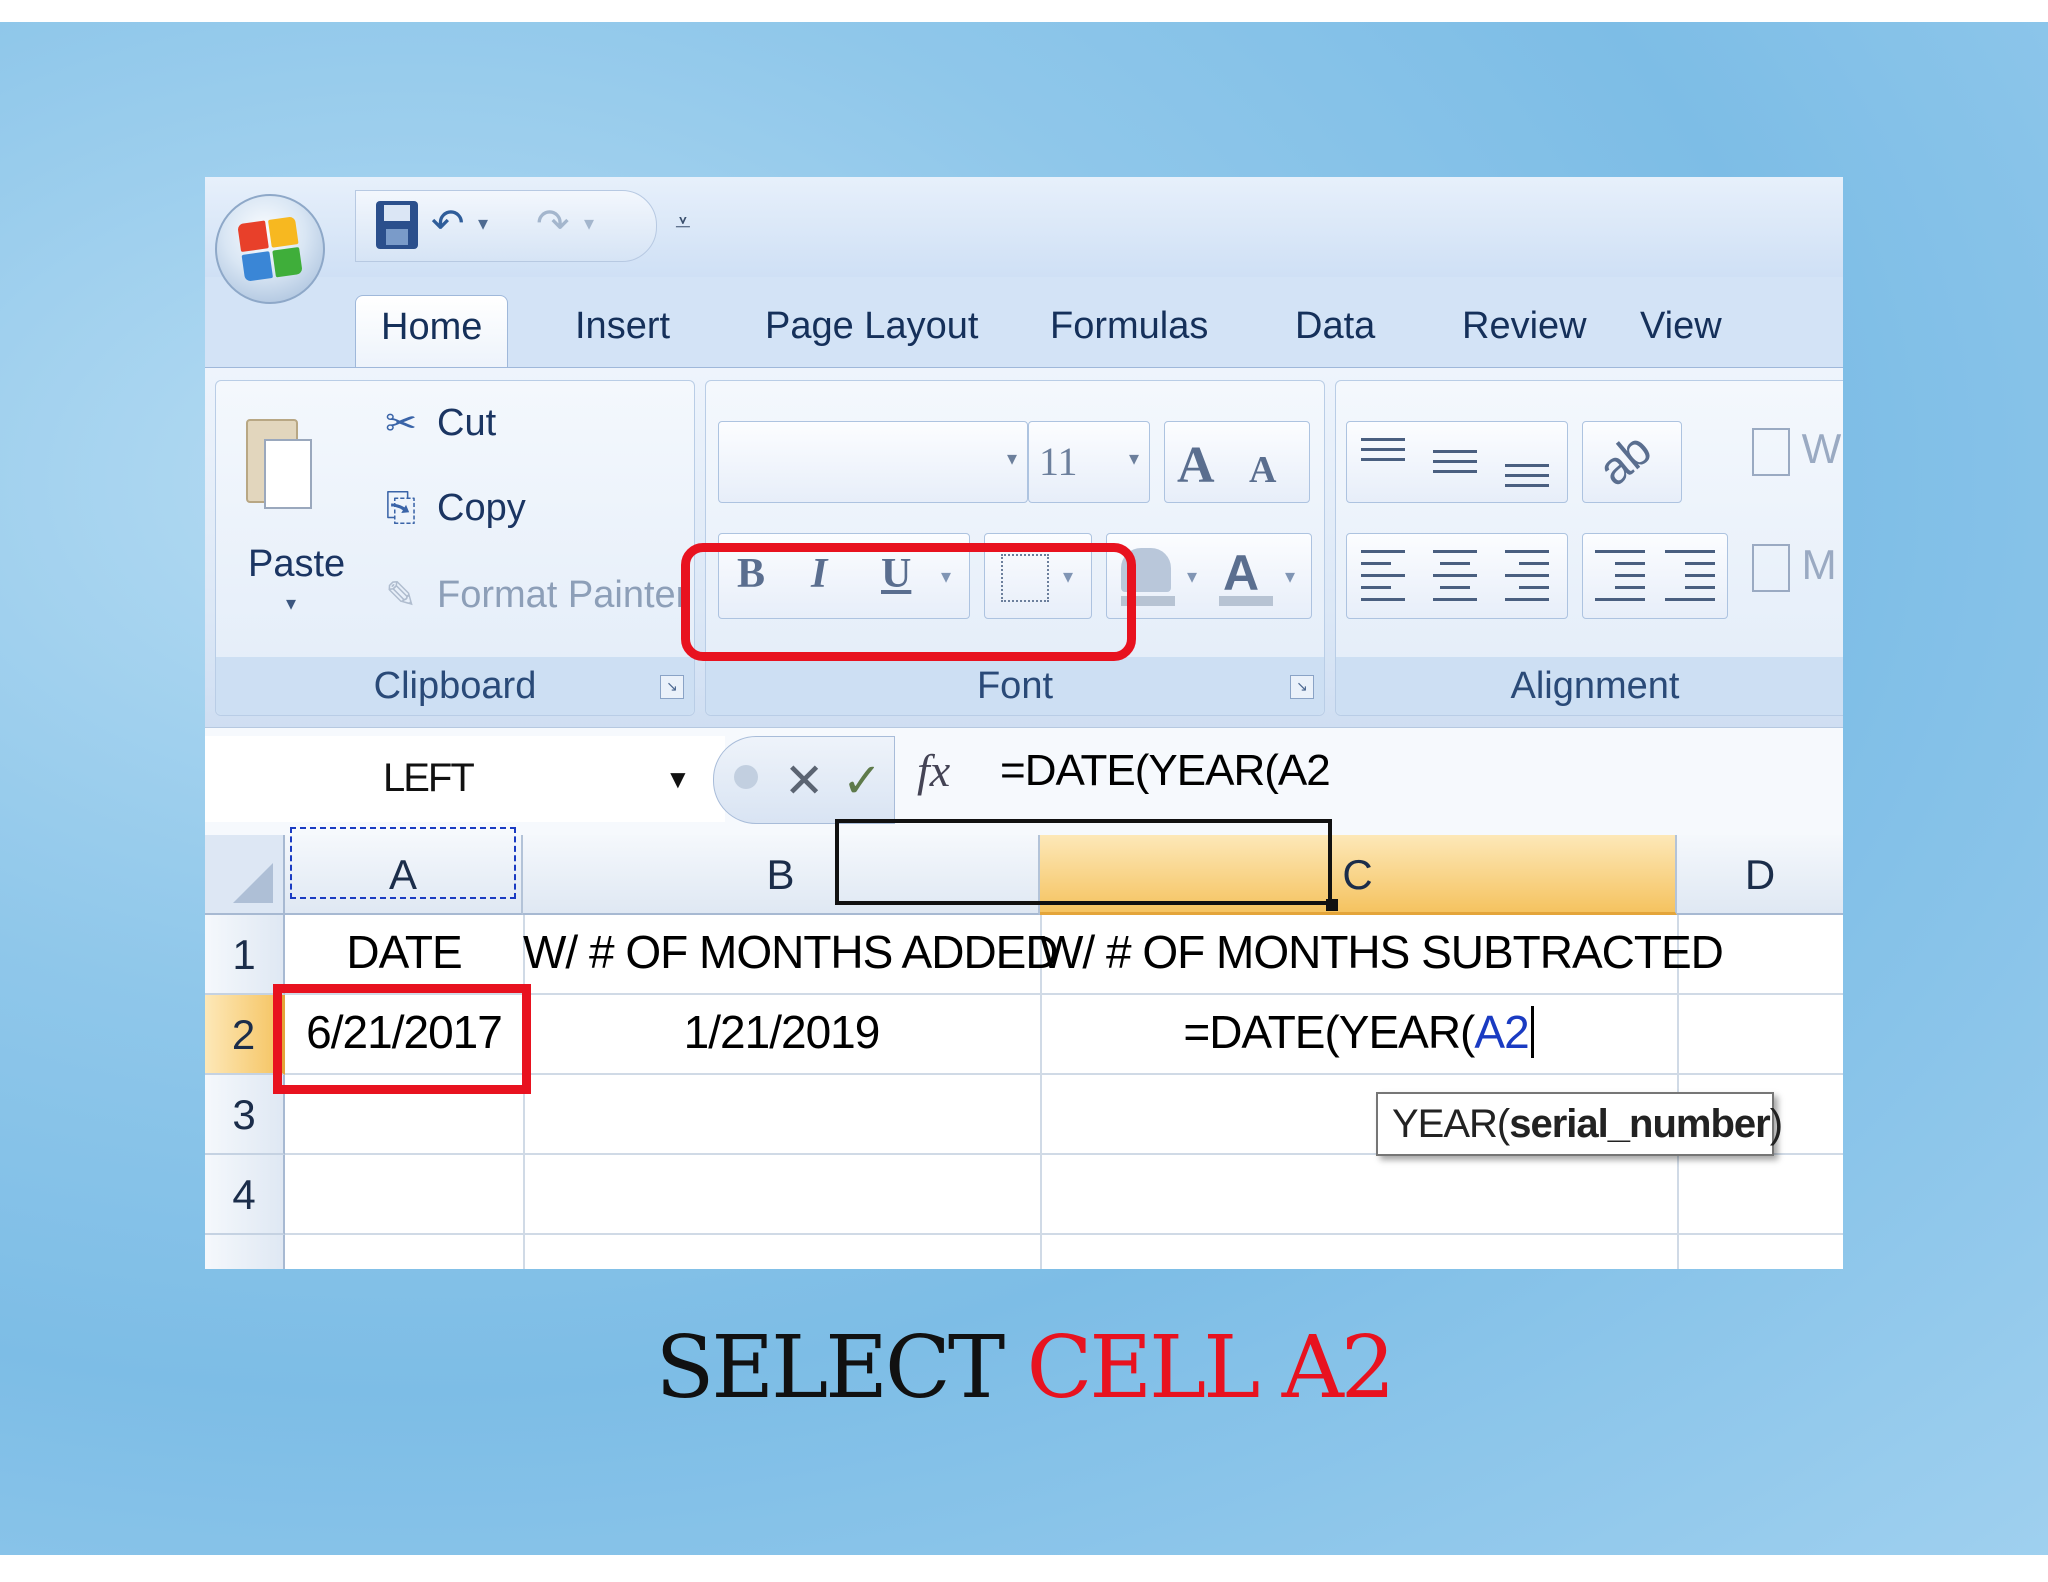  Describe the element at coordinates (1504, 1032) in the screenshot. I see `cell-c2-reference: A2` at that location.